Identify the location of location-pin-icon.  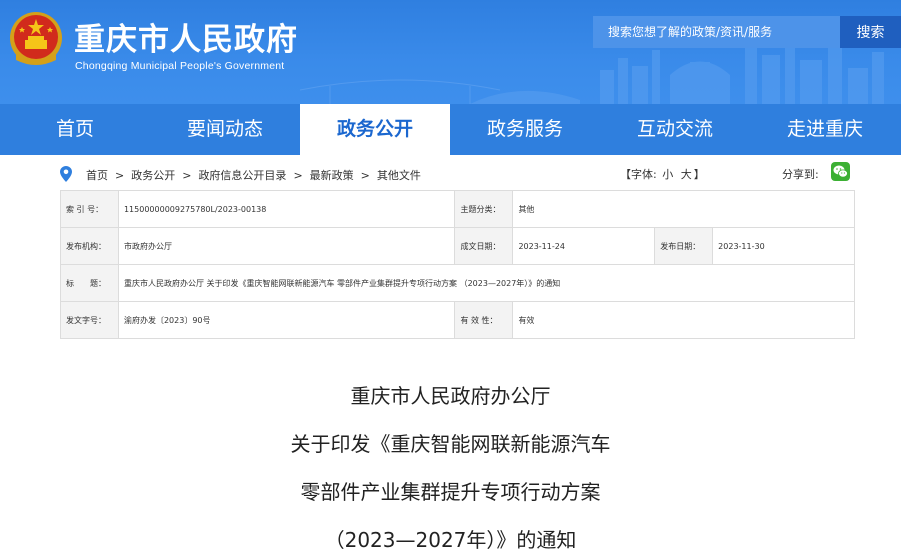
(66, 174).